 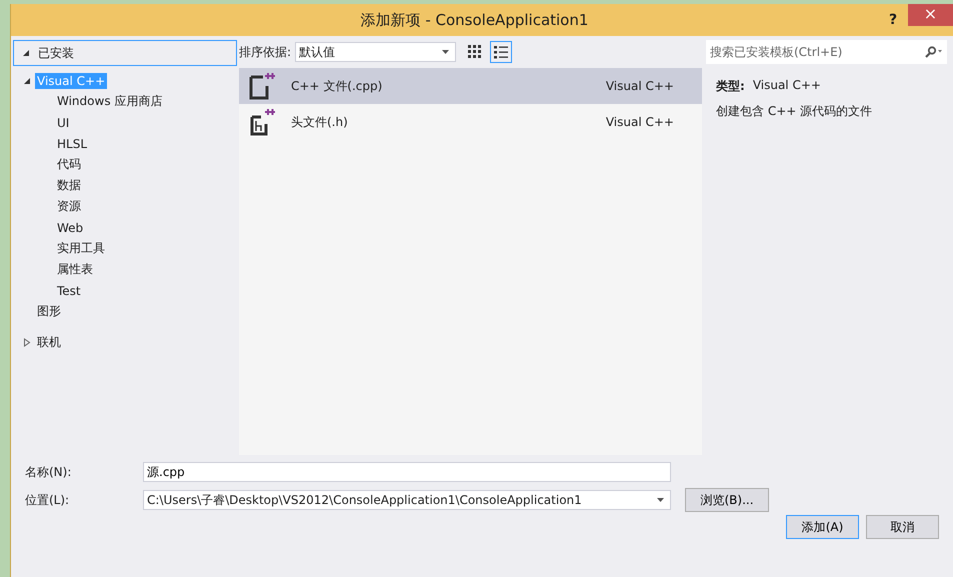 I want to click on tree-item: Windows 应用商店, so click(x=109, y=101).